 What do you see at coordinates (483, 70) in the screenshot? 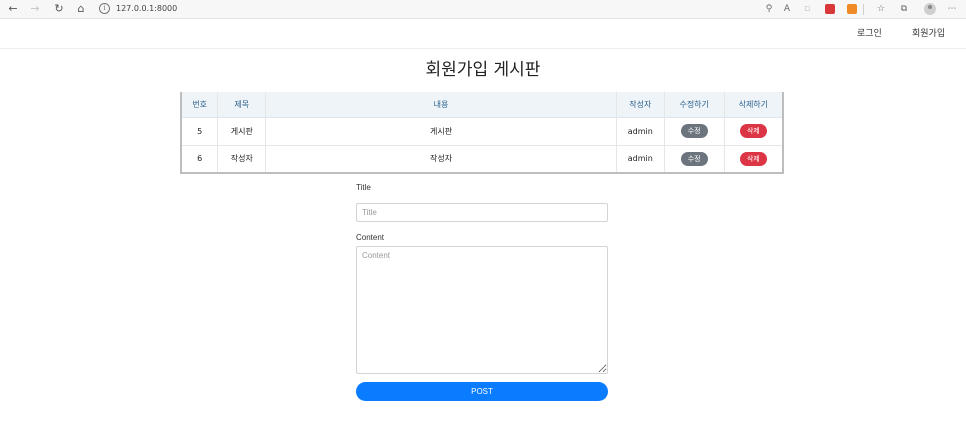
I see `page-title: 회원가입 게시판` at bounding box center [483, 70].